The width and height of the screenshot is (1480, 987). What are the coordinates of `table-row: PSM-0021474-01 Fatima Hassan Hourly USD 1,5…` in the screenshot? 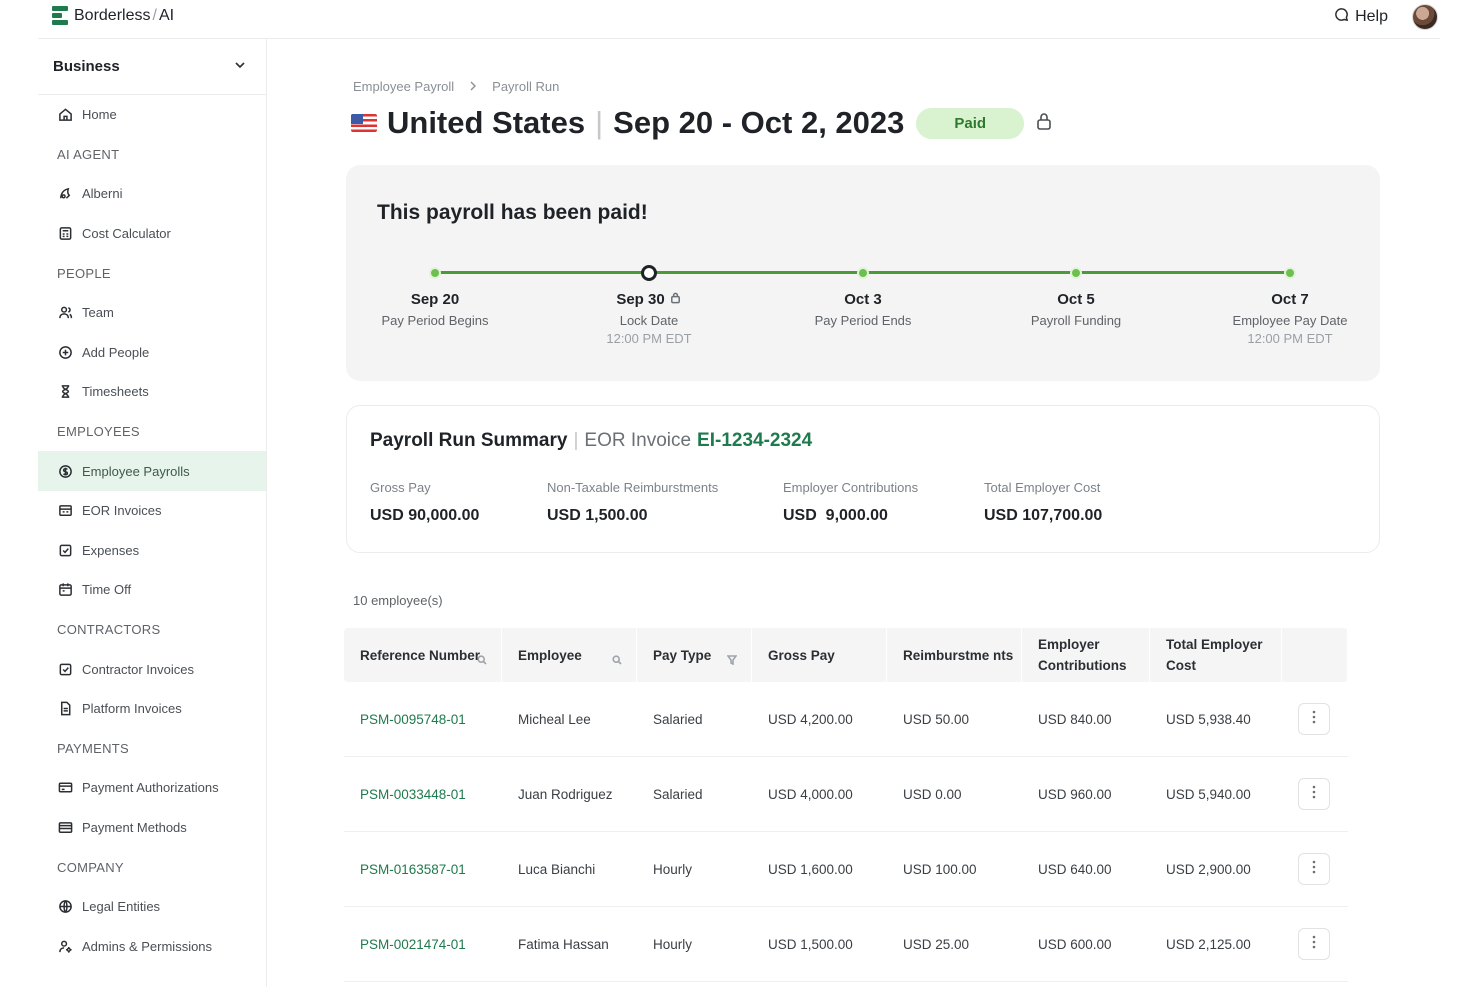 It's located at (846, 944).